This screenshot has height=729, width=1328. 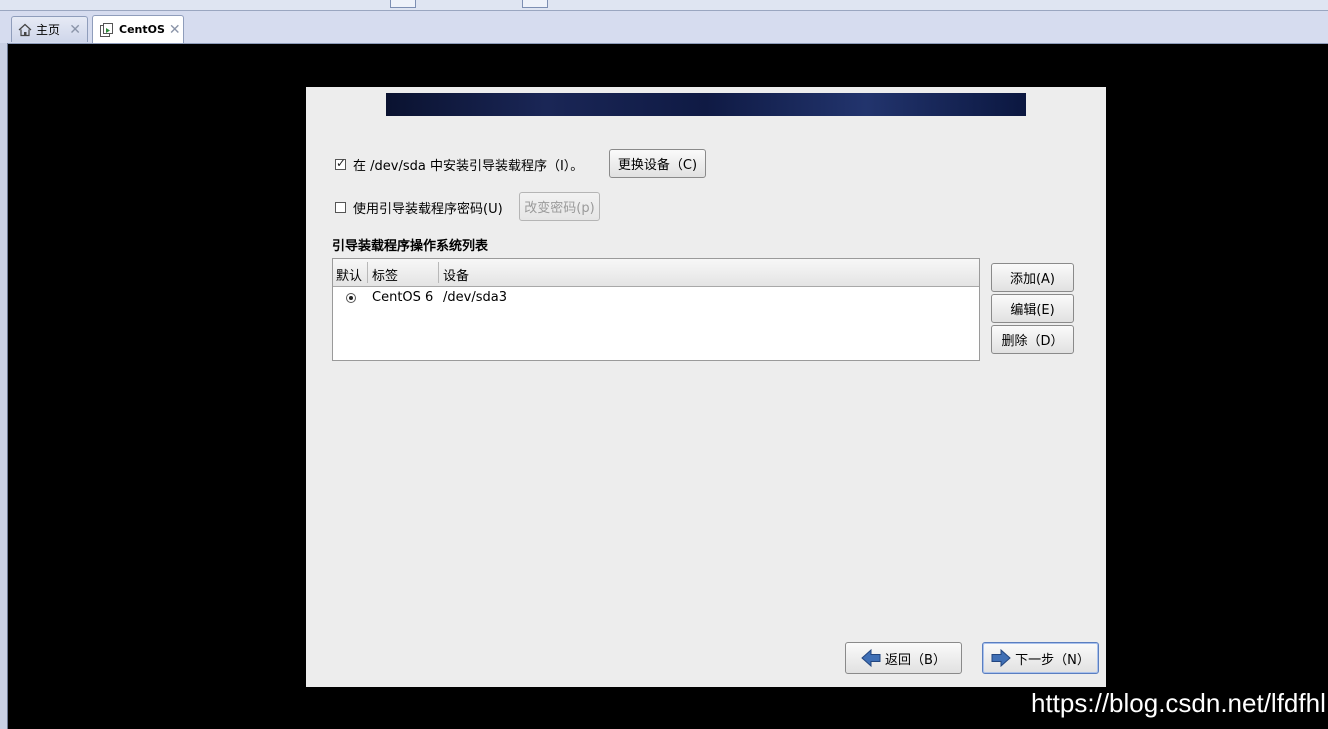 What do you see at coordinates (4, 386) in the screenshot?
I see `host-left-frame` at bounding box center [4, 386].